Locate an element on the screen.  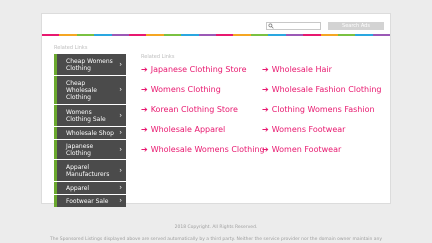
related-link: ➔ Korean Clothing Store is located at coordinates (189, 109).